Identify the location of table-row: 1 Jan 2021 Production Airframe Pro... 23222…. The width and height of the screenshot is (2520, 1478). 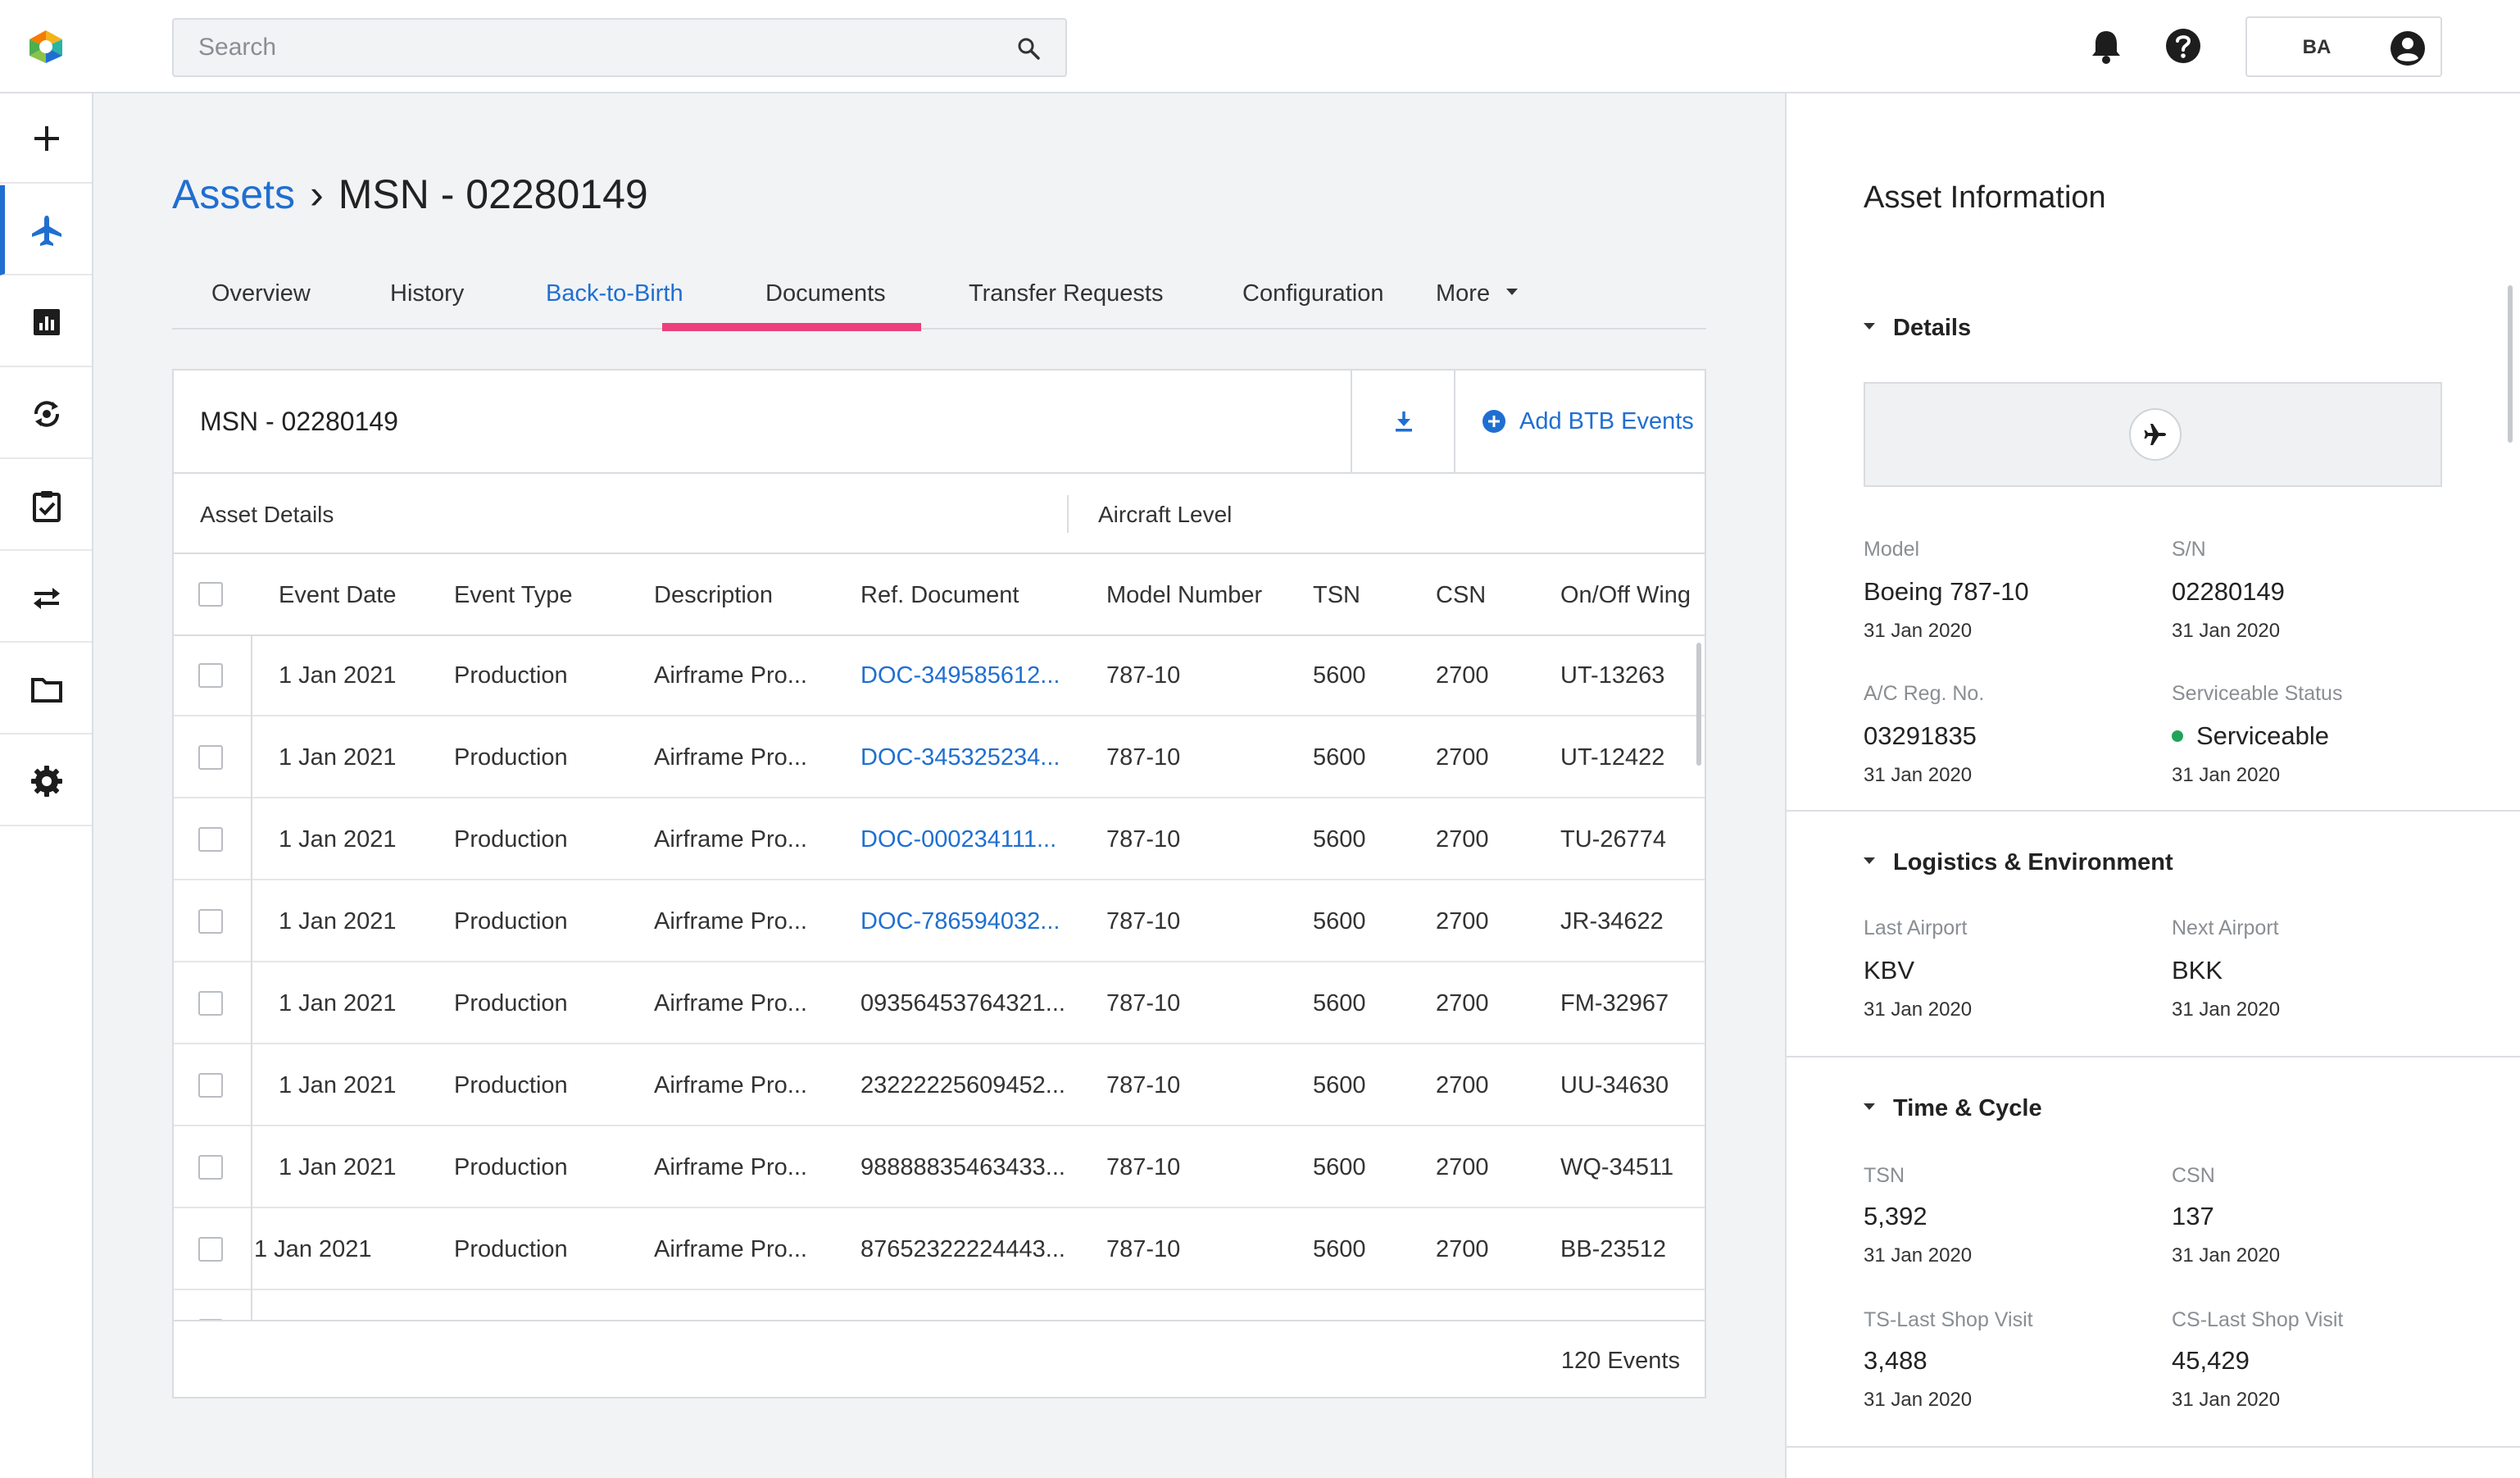
(939, 1086).